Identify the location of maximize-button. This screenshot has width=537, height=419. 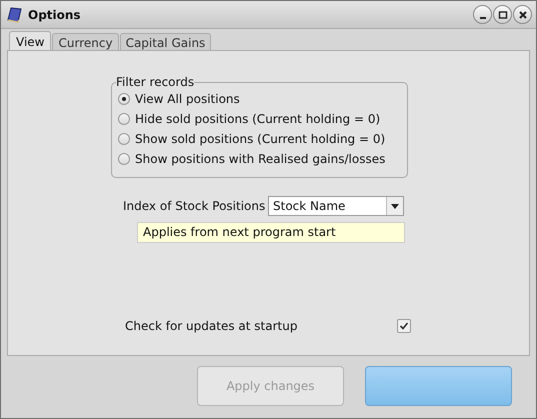
(502, 14).